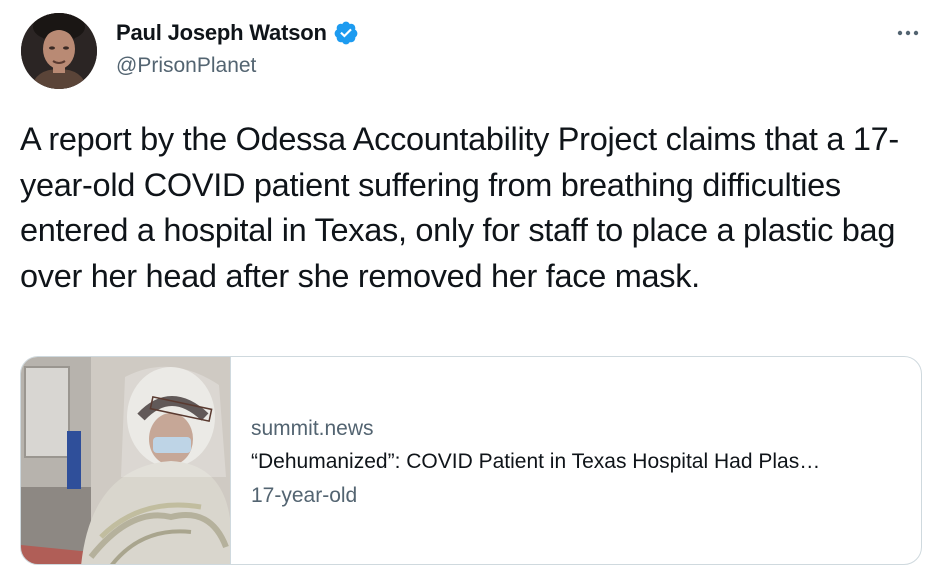 The image size is (944, 586). What do you see at coordinates (304, 495) in the screenshot?
I see `card-description: 17-year-old` at bounding box center [304, 495].